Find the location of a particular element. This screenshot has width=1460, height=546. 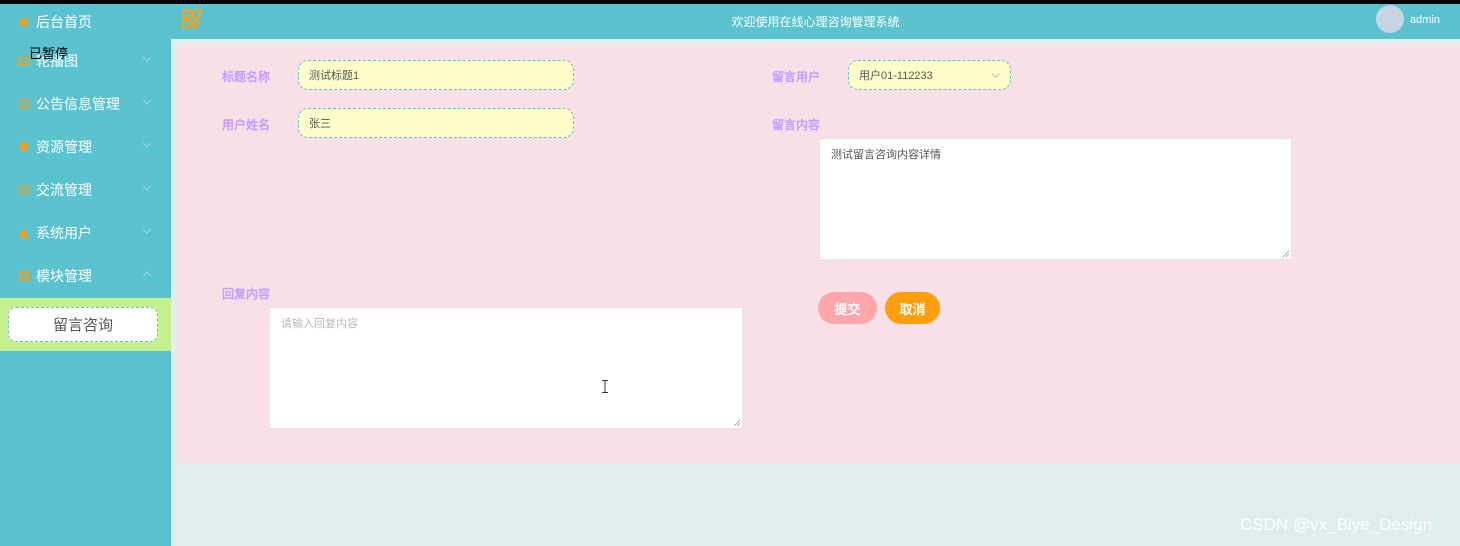

sidebar: 后台首页 轮播图 公告信息管理 资源管理 交流管理 系统用户 模块管理 is located at coordinates (85, 275).